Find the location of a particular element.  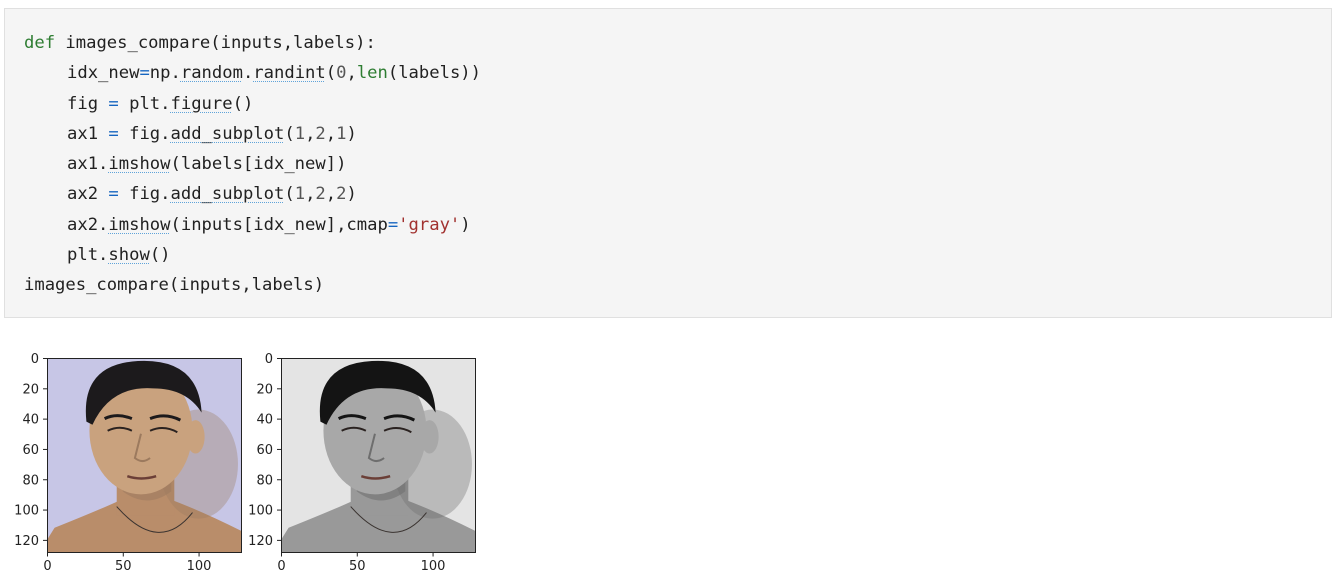

code-token: show is located at coordinates (129, 255).